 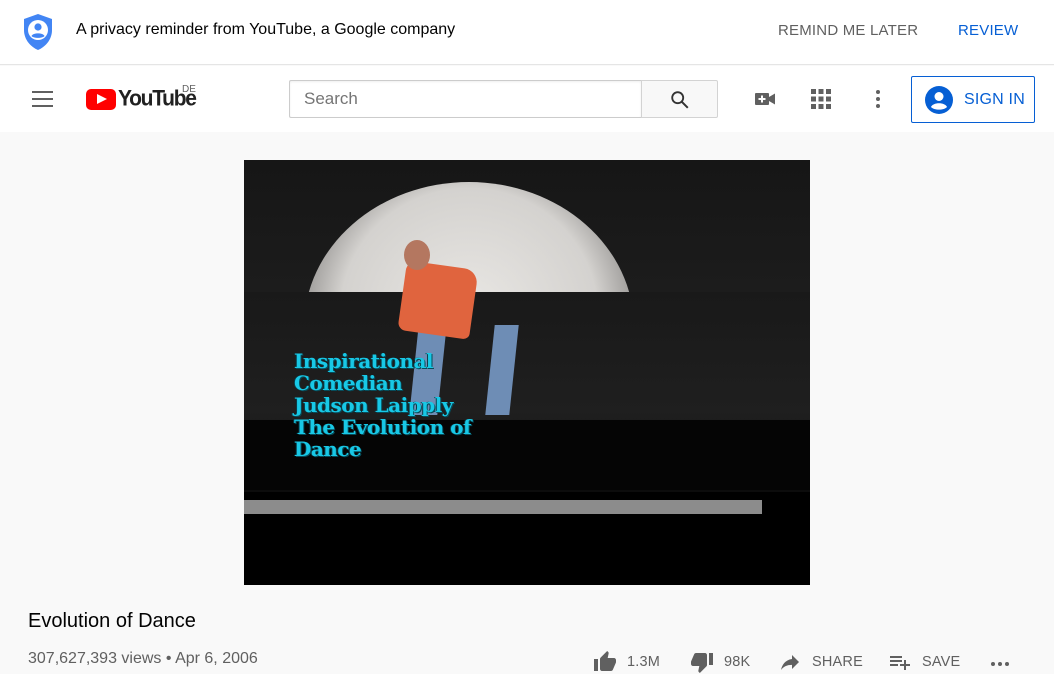 I want to click on youtube-logo: YouTube DE, so click(x=141, y=98).